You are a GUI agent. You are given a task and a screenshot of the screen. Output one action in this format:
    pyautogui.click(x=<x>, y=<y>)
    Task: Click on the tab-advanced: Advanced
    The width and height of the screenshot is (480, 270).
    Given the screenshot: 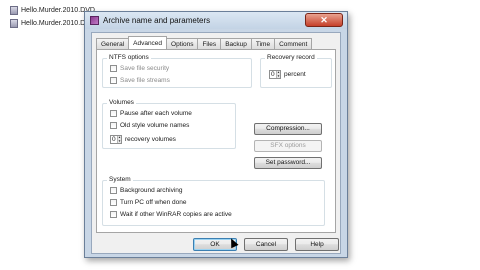 What is the action you would take?
    pyautogui.click(x=148, y=42)
    